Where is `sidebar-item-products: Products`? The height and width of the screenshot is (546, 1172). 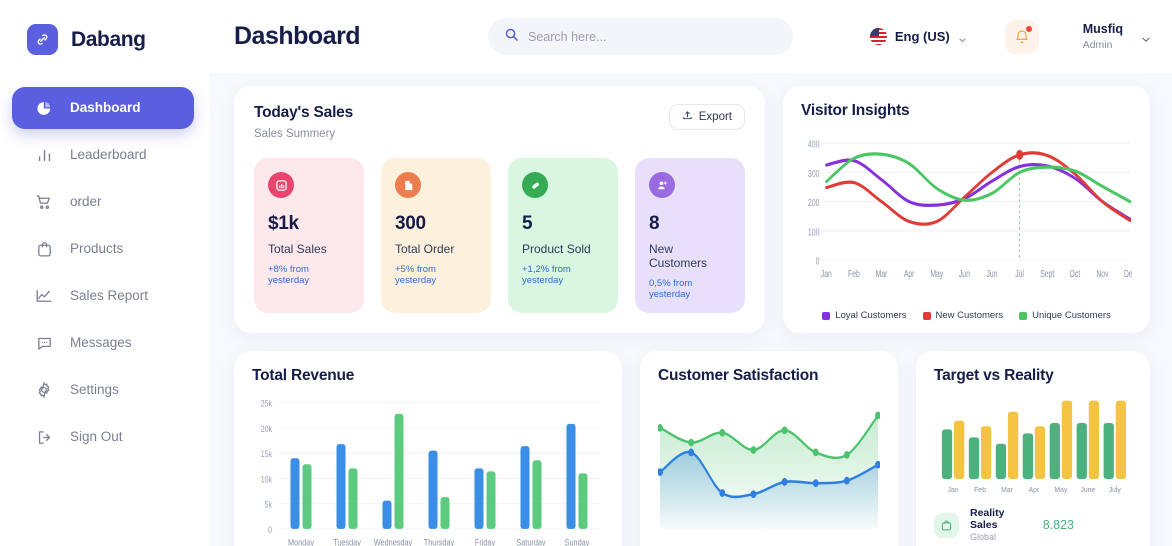 sidebar-item-products: Products is located at coordinates (103, 249).